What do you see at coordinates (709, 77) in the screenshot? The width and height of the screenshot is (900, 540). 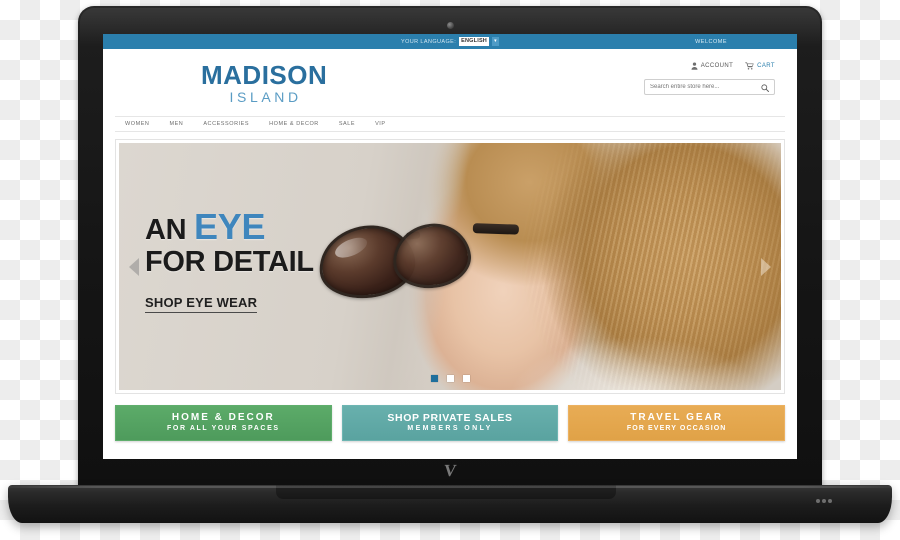 I see `header-right-cluster: ACCOUNT CART` at bounding box center [709, 77].